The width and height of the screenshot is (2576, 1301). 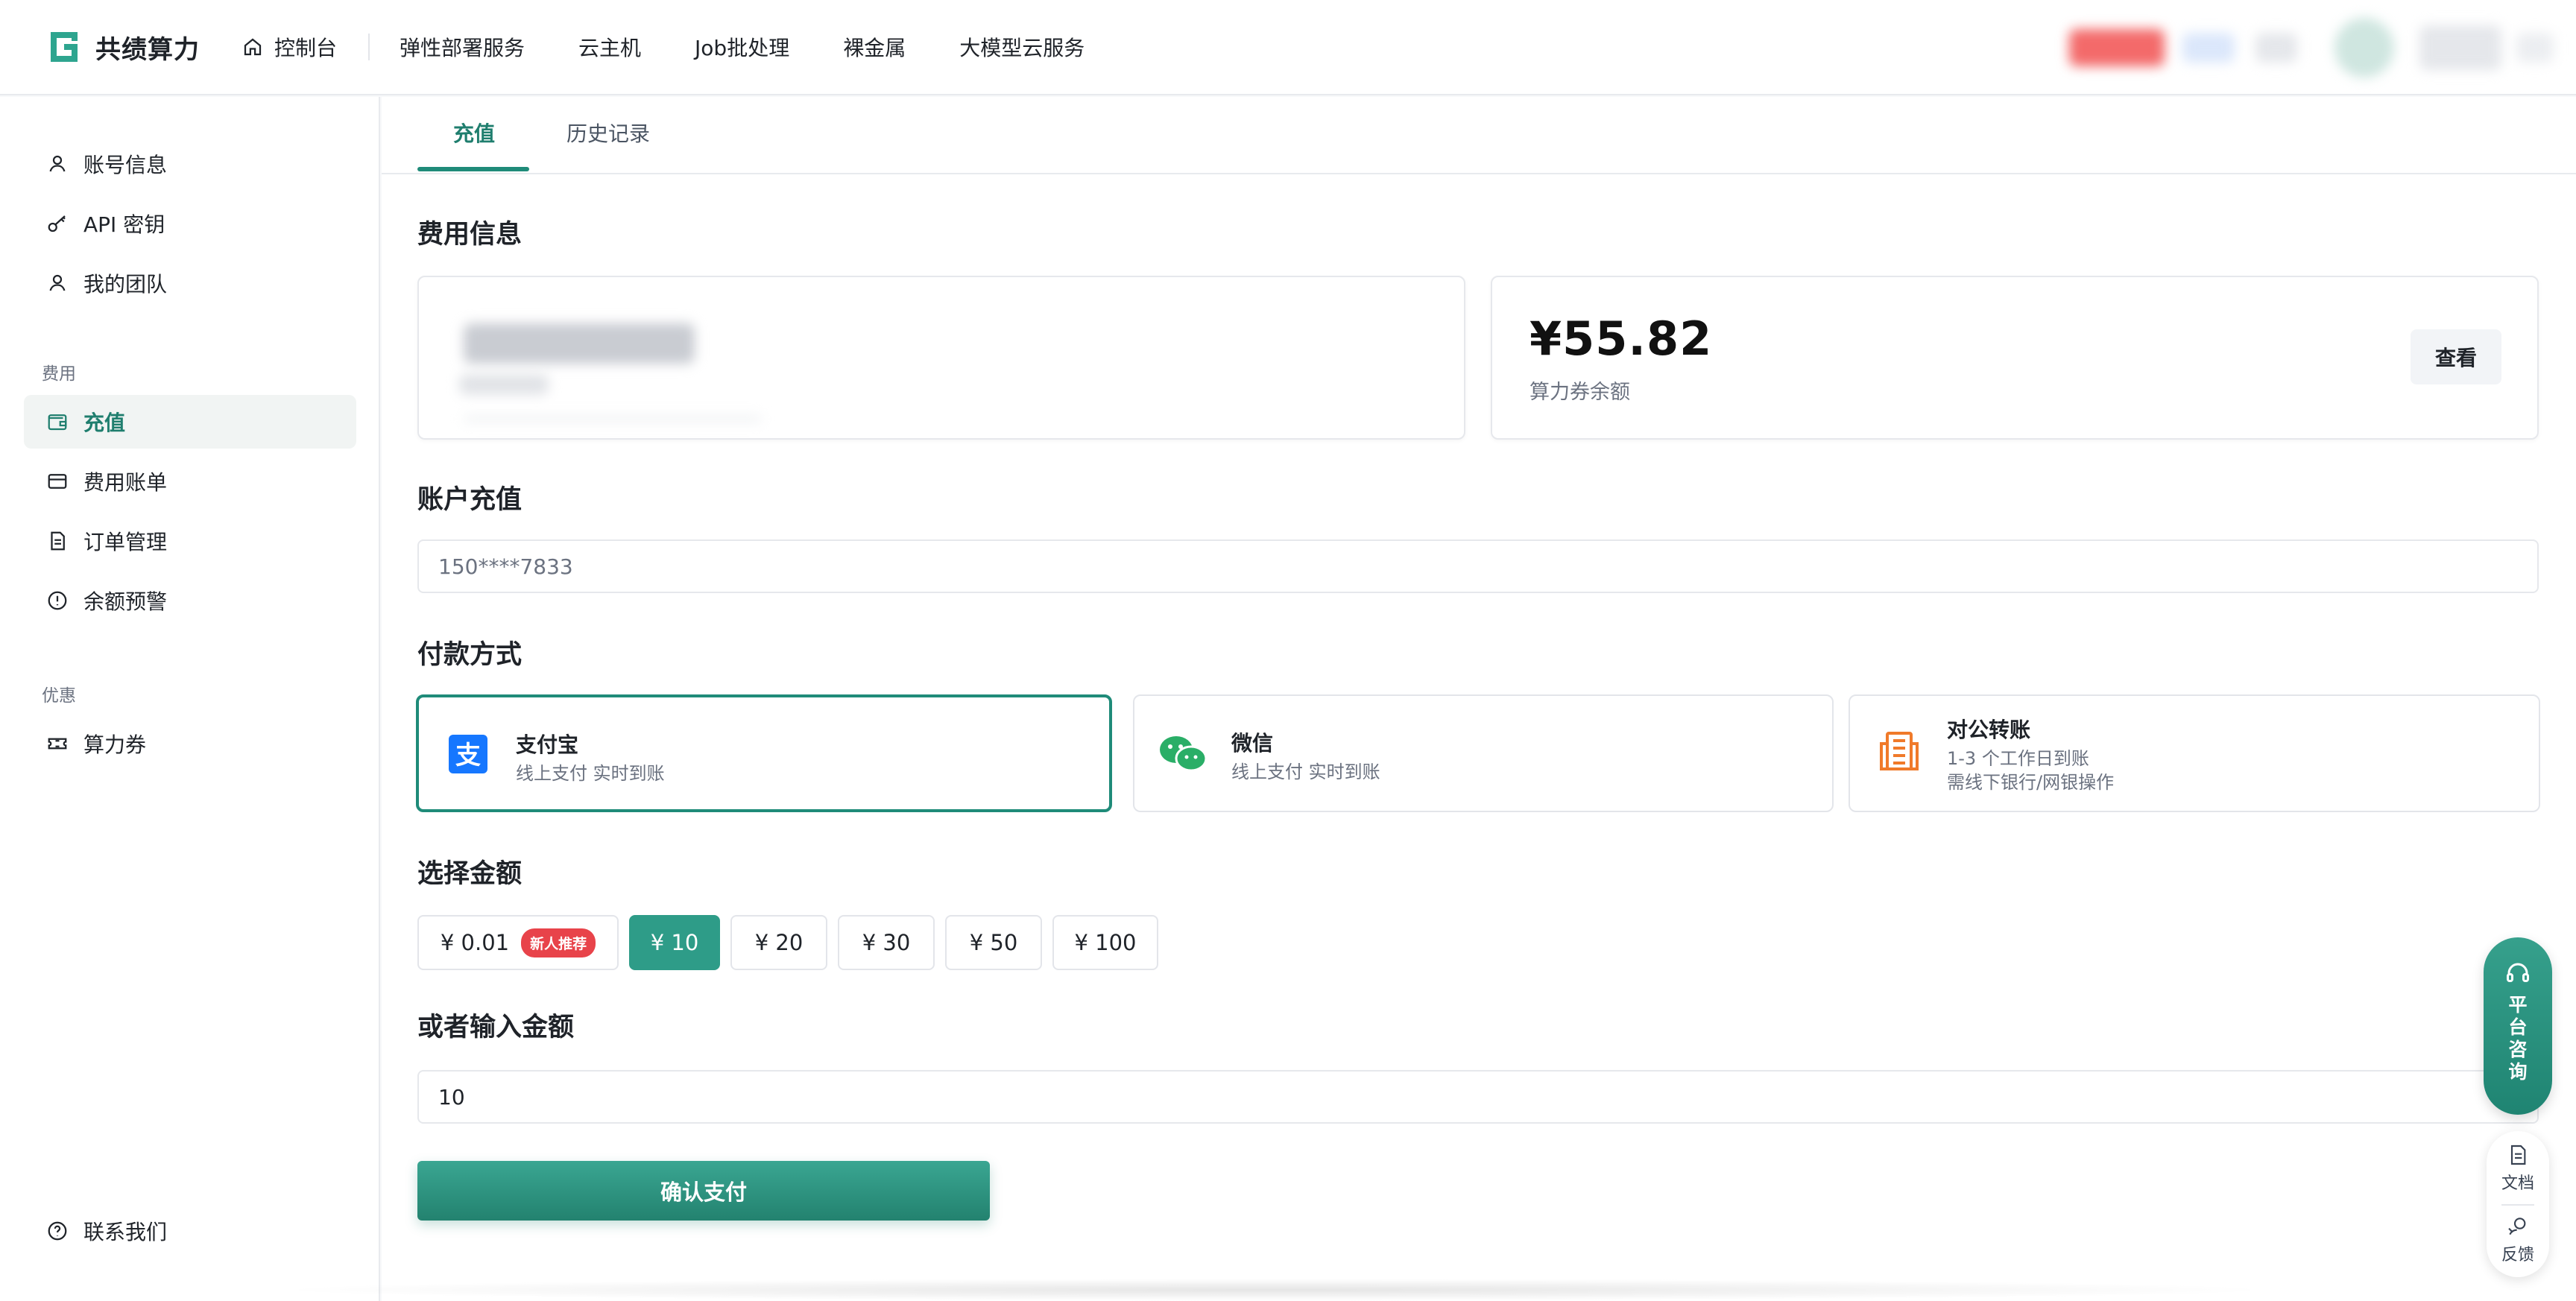 I want to click on key-icon, so click(x=57, y=223).